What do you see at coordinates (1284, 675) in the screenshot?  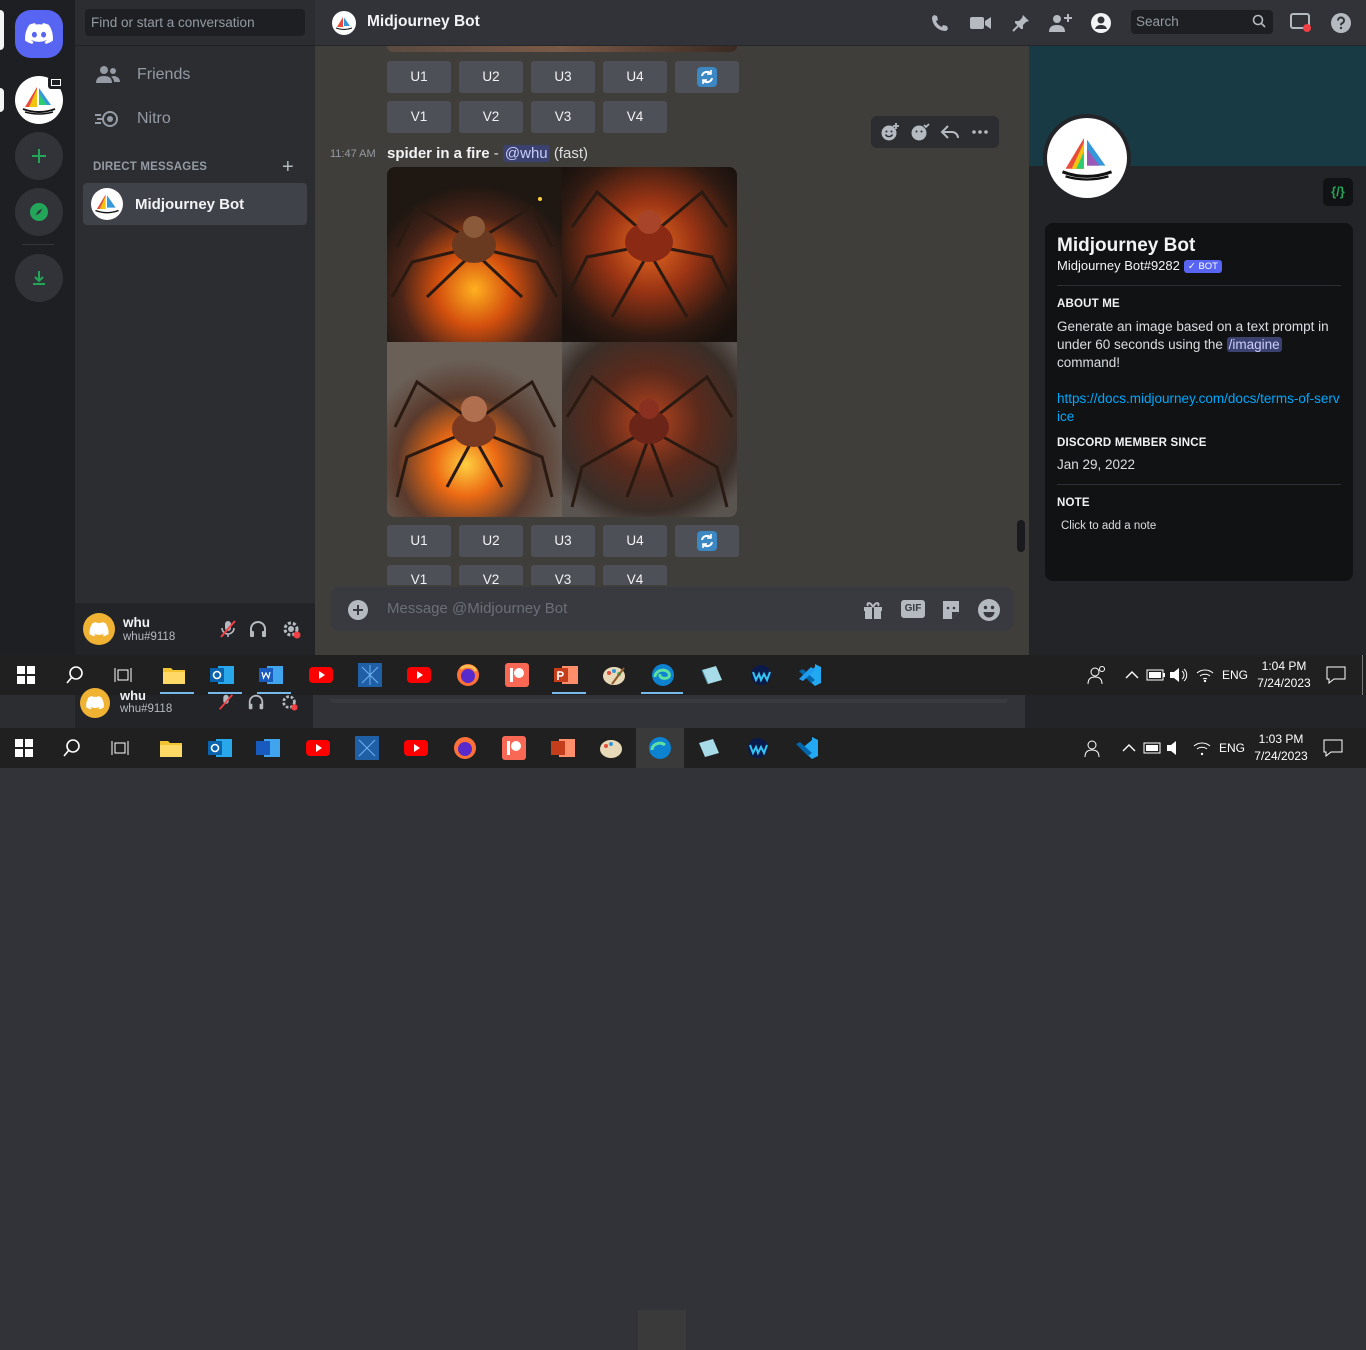 I see `taskbar-clock: 1:04 PM 7/24/2023` at bounding box center [1284, 675].